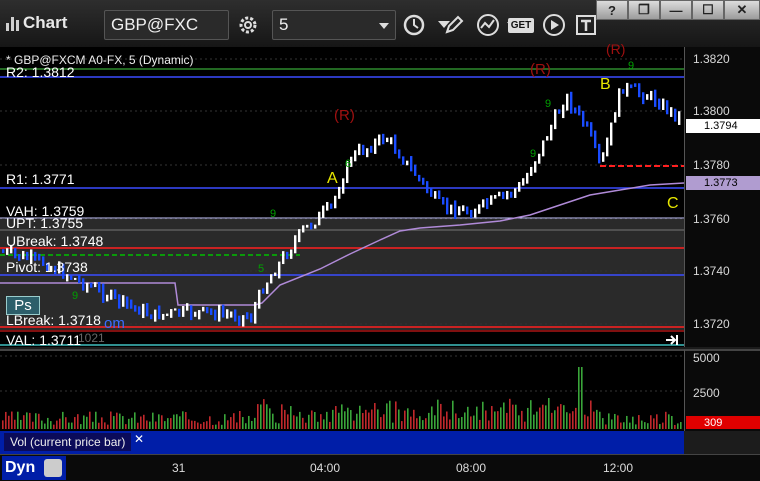 The height and width of the screenshot is (481, 760). Describe the element at coordinates (166, 25) in the screenshot. I see `symbol-field: GBP@FXC` at that location.